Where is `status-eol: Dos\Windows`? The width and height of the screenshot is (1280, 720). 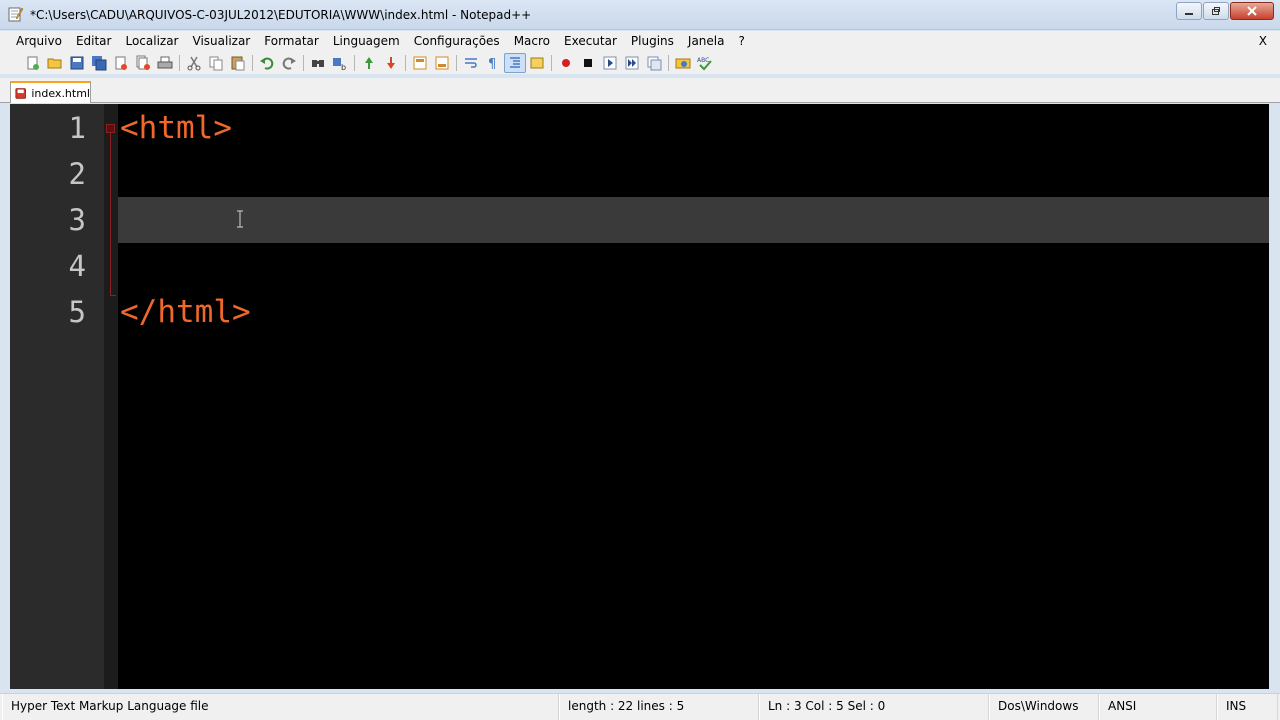
status-eol: Dos\Windows is located at coordinates (1044, 707).